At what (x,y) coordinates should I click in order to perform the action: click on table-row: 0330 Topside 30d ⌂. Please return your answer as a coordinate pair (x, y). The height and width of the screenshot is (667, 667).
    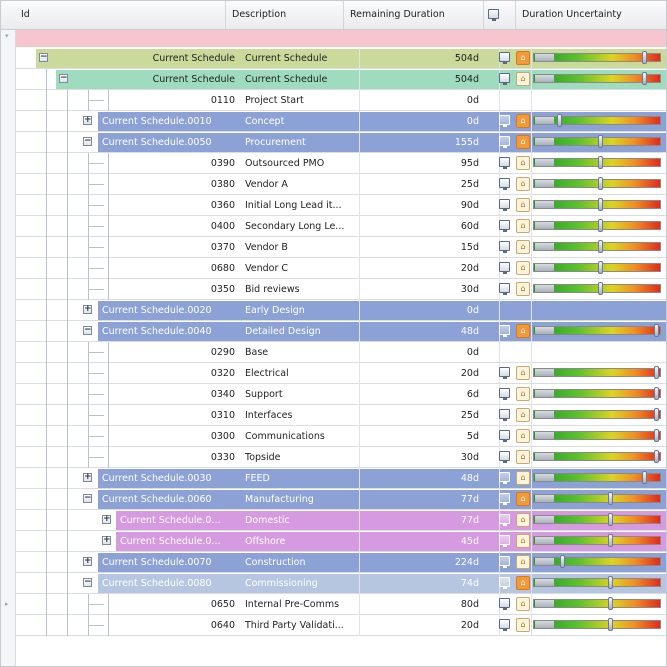
    Looking at the image, I should click on (341, 457).